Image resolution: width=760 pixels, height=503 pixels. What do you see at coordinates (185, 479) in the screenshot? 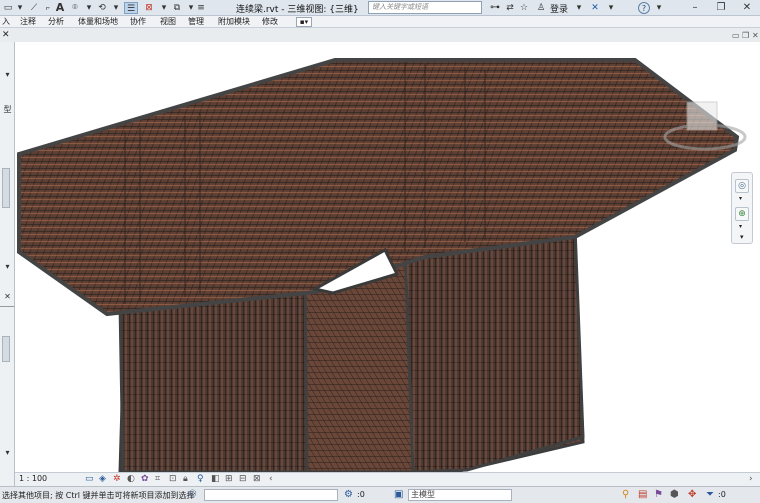
I see `lock-view-icon: 🔒︎` at bounding box center [185, 479].